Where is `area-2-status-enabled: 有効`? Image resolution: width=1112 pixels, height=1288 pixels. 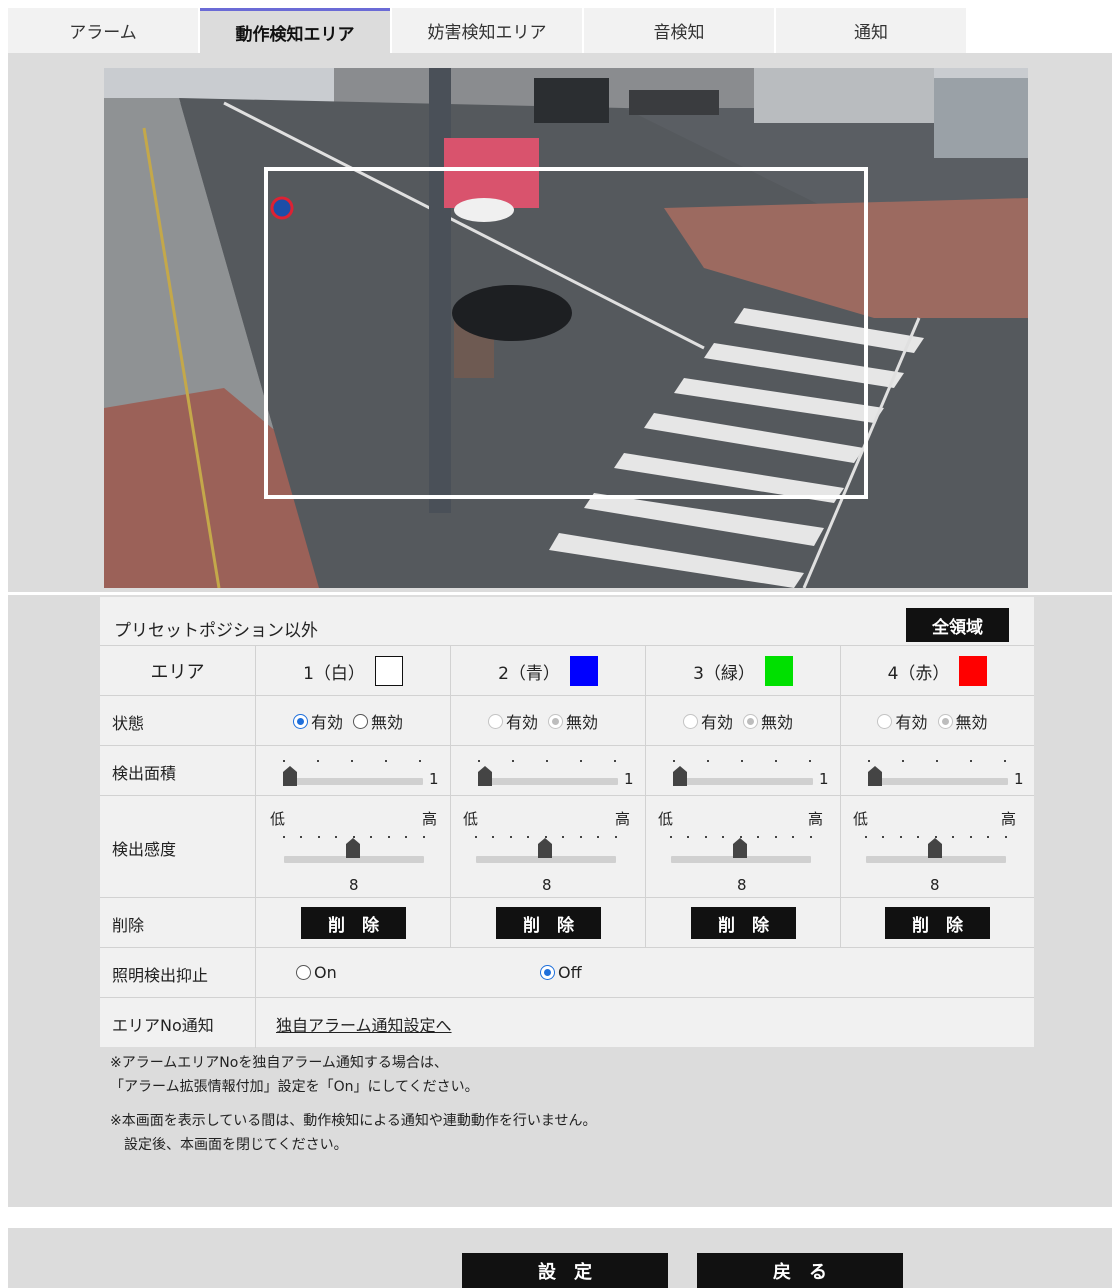 area-2-status-enabled: 有効 is located at coordinates (512, 721).